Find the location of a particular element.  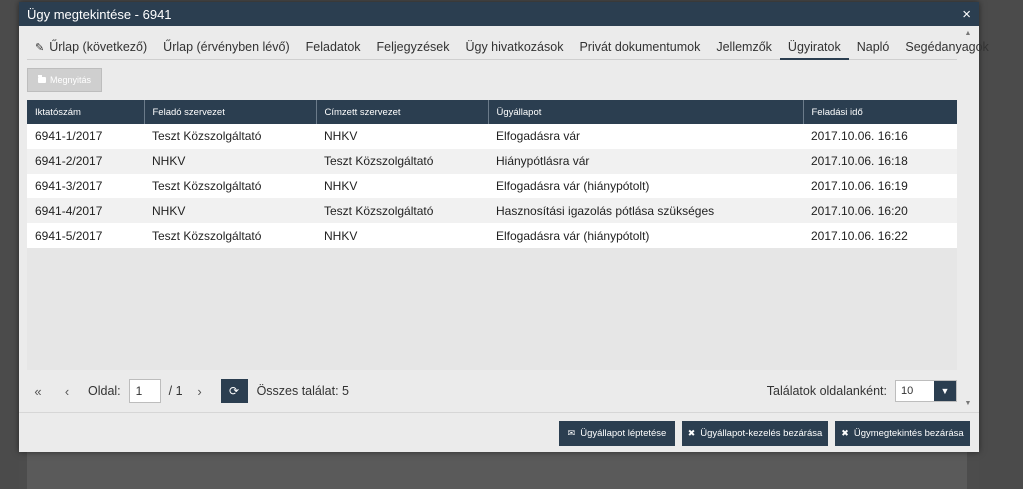

next-page-button: › is located at coordinates (200, 391).